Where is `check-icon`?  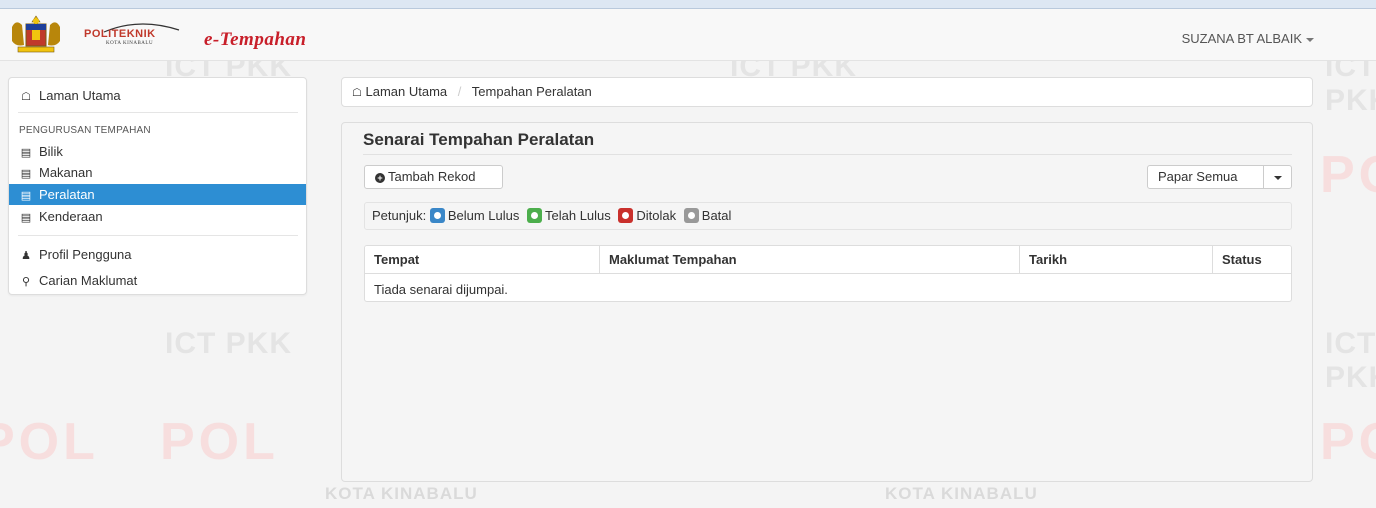 check-icon is located at coordinates (534, 216).